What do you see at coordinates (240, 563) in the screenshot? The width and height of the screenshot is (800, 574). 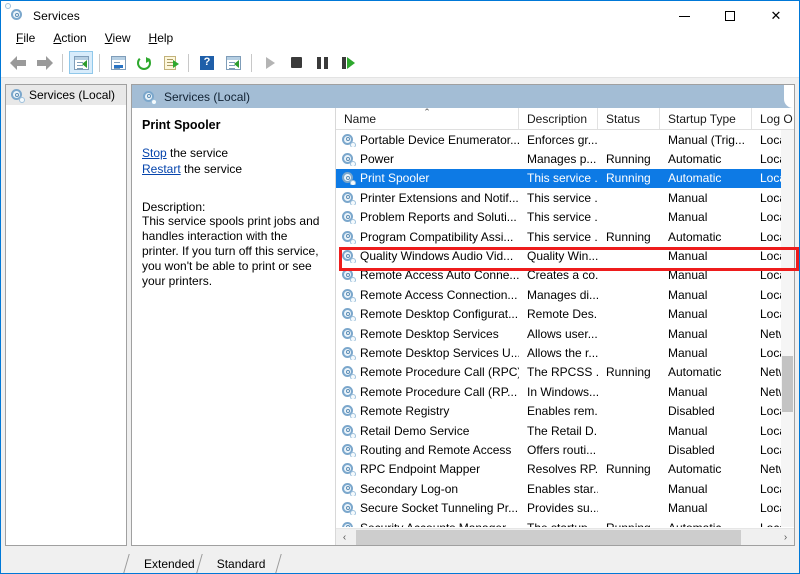 I see `tab-standard: Standard` at bounding box center [240, 563].